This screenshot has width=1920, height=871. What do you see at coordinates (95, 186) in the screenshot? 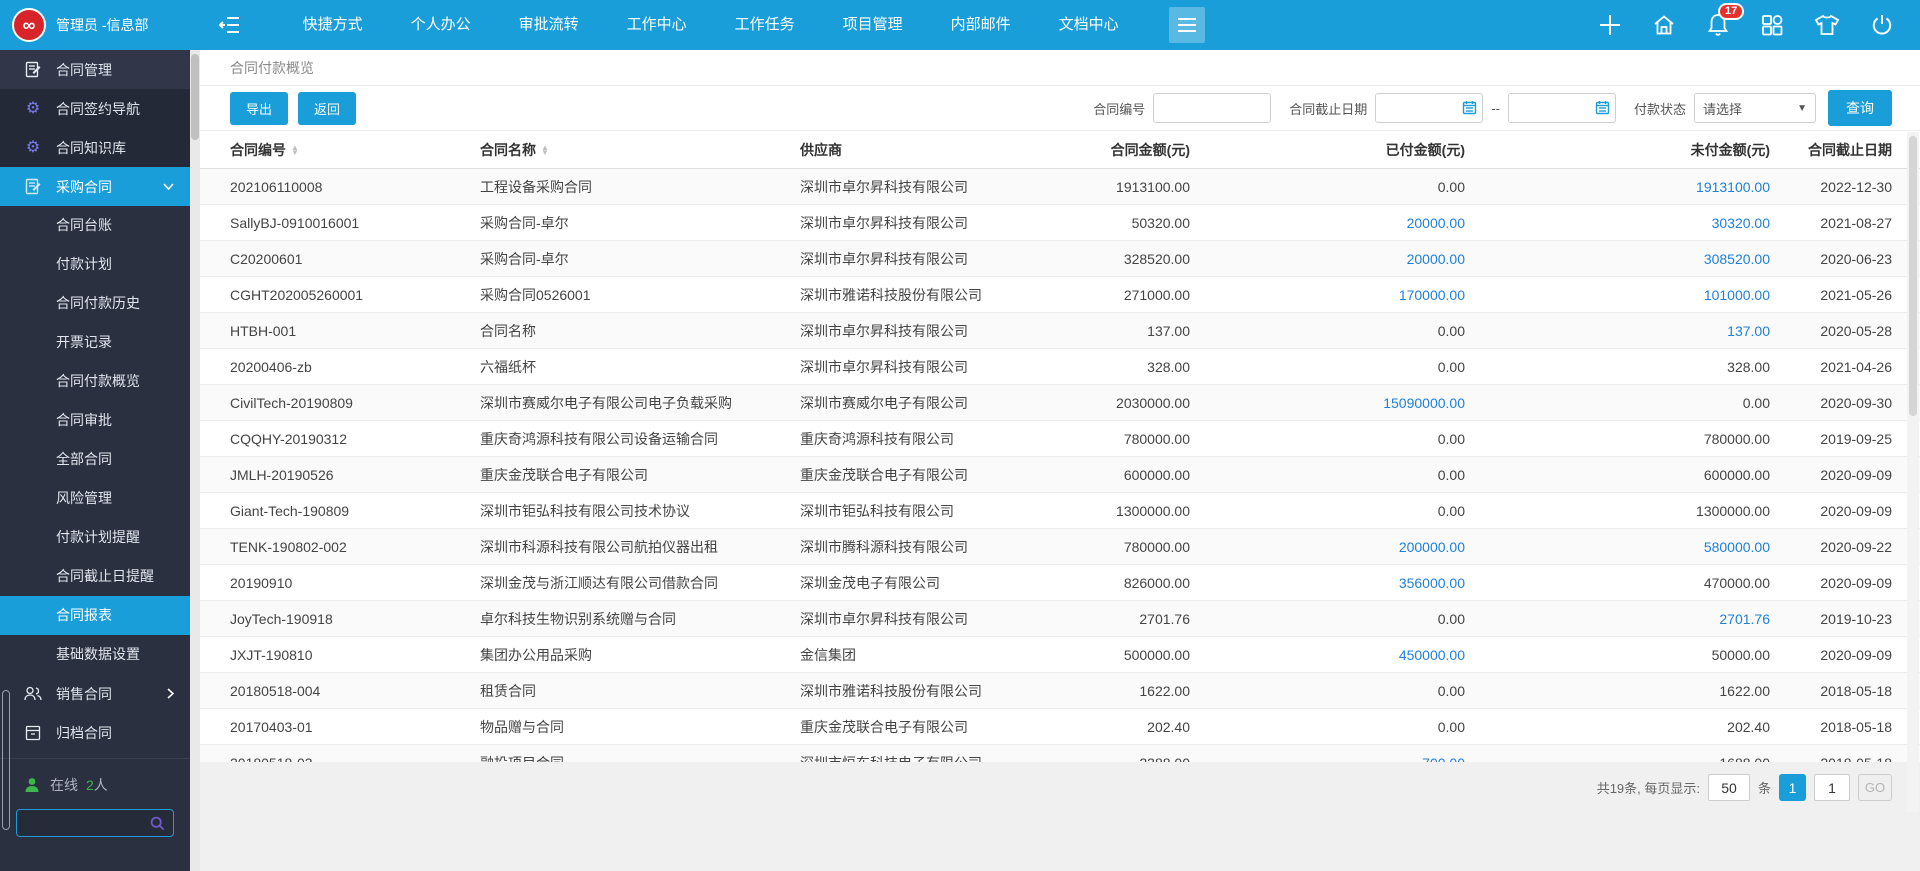
I see `sidebar-item-purchase-contract: 采购合同` at bounding box center [95, 186].